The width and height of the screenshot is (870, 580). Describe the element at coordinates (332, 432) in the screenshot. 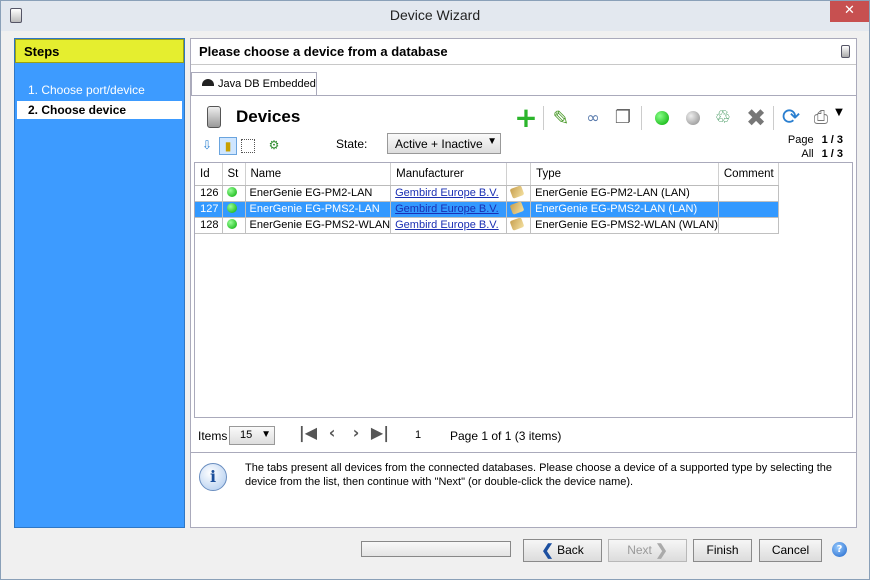

I see `previous-page-icon: ‹` at that location.